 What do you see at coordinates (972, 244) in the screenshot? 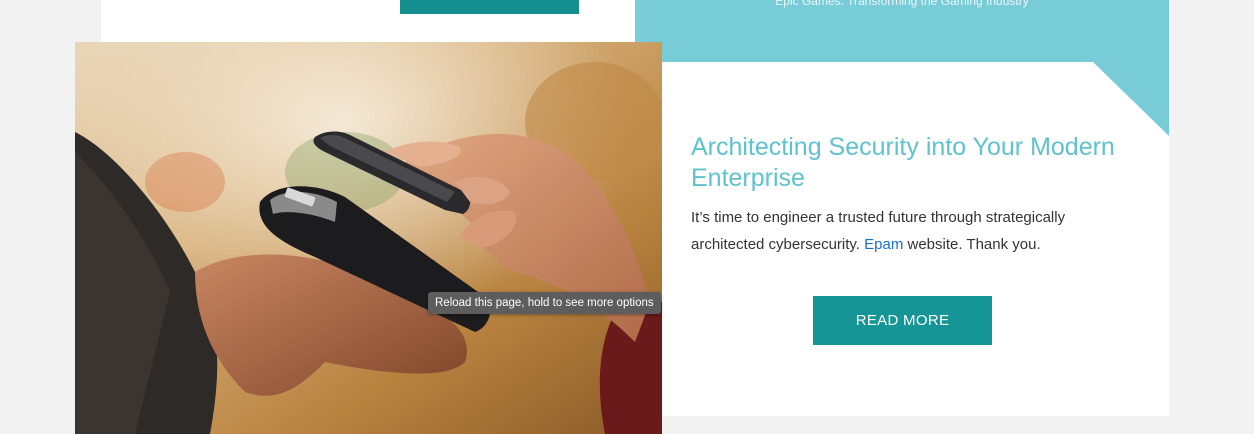
I see `description-text-end: website. Thank you.` at bounding box center [972, 244].